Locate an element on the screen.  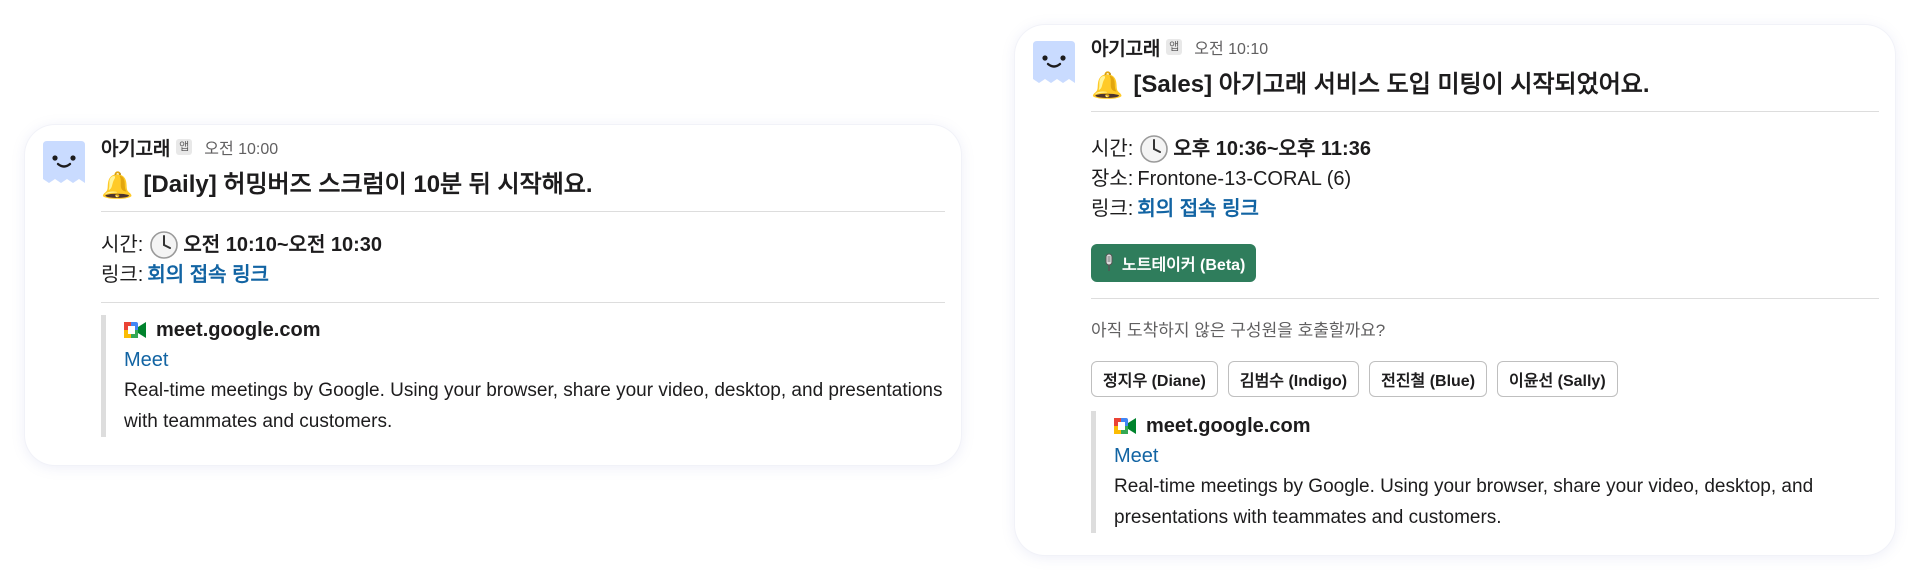
member-button-blue: 전진철 (Blue) is located at coordinates (1428, 379).